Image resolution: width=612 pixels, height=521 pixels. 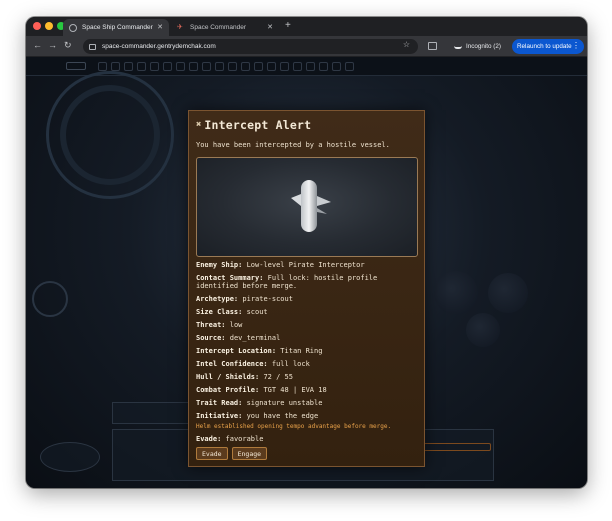 I want to click on detail-source: Source: dev_terminal, so click(x=238, y=338).